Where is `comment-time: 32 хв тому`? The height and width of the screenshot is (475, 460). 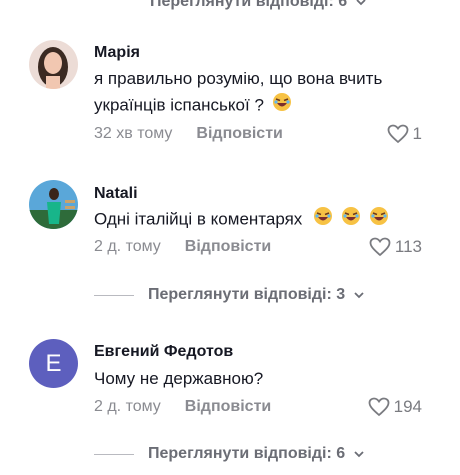
comment-time: 32 хв тому is located at coordinates (133, 133).